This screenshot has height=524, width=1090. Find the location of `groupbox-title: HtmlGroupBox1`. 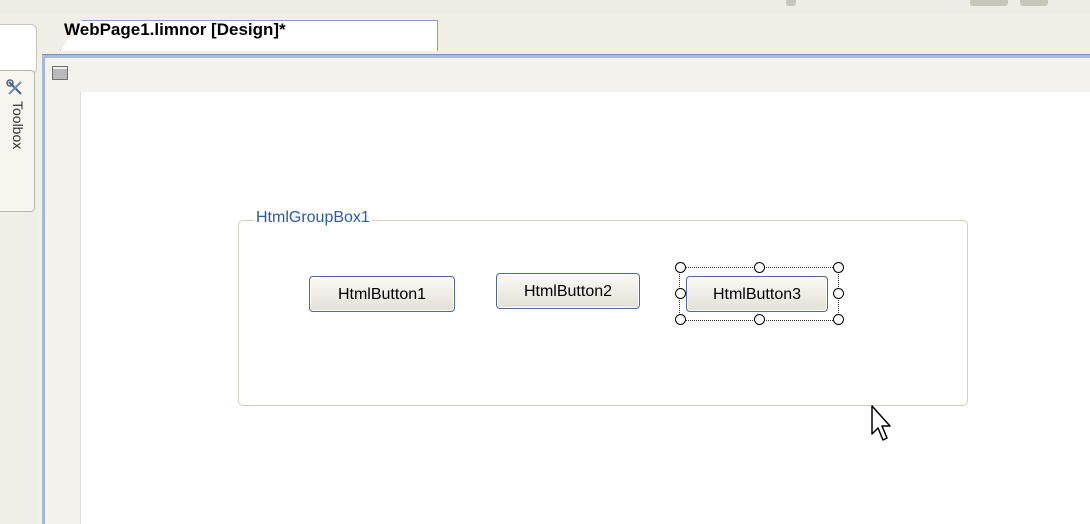

groupbox-title: HtmlGroupBox1 is located at coordinates (313, 218).